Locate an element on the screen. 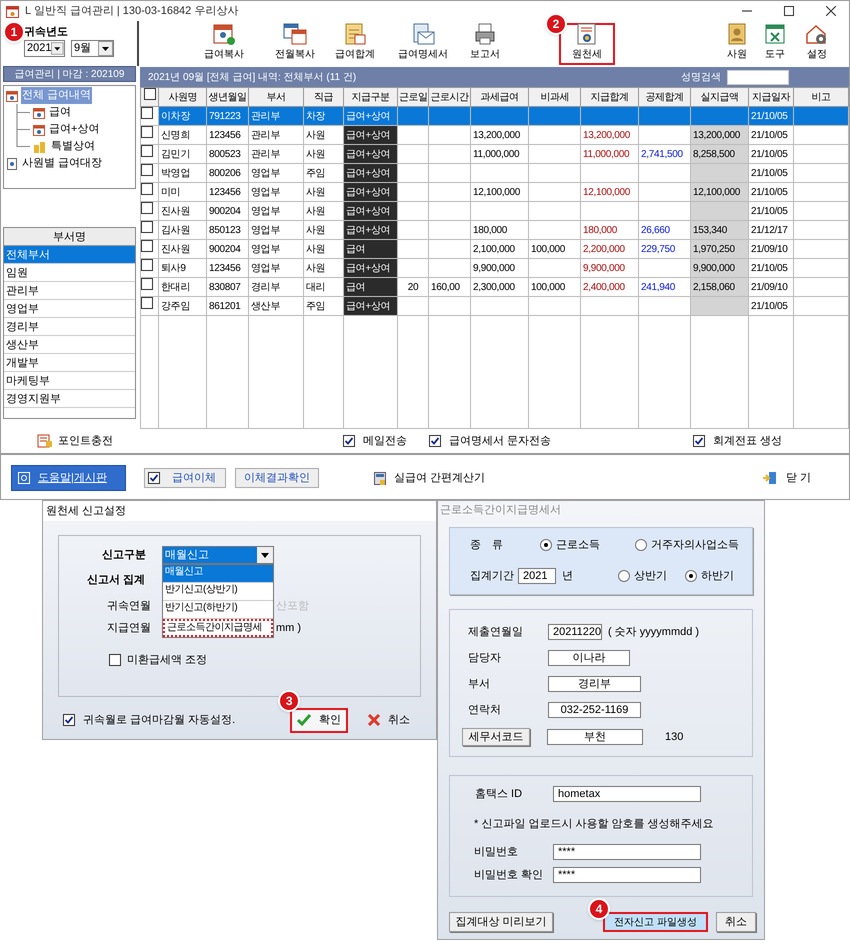 The width and height of the screenshot is (850, 943). table-row: 미미 123456 영업부 사원 급여+상여 12,100,000 12,100,000 12,100,000 21/10/05 is located at coordinates (494, 192).